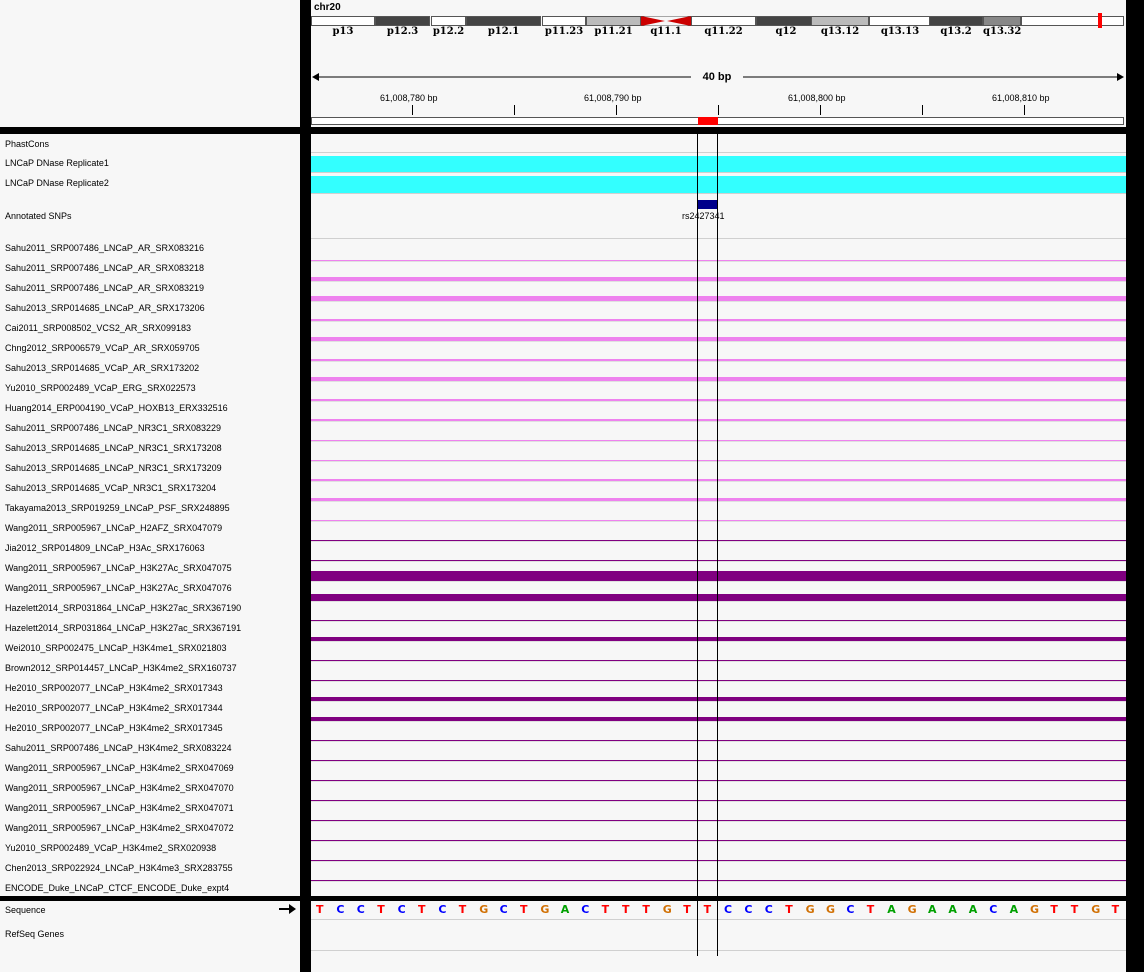 The height and width of the screenshot is (972, 1144). What do you see at coordinates (113, 428) in the screenshot?
I see `chip-track-label: Sahu2011_SRP007486_LNCaP_NR3C1_SRX083229` at bounding box center [113, 428].